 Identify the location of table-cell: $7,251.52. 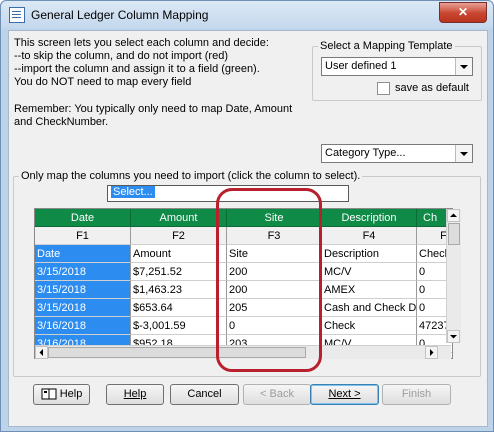
(179, 272).